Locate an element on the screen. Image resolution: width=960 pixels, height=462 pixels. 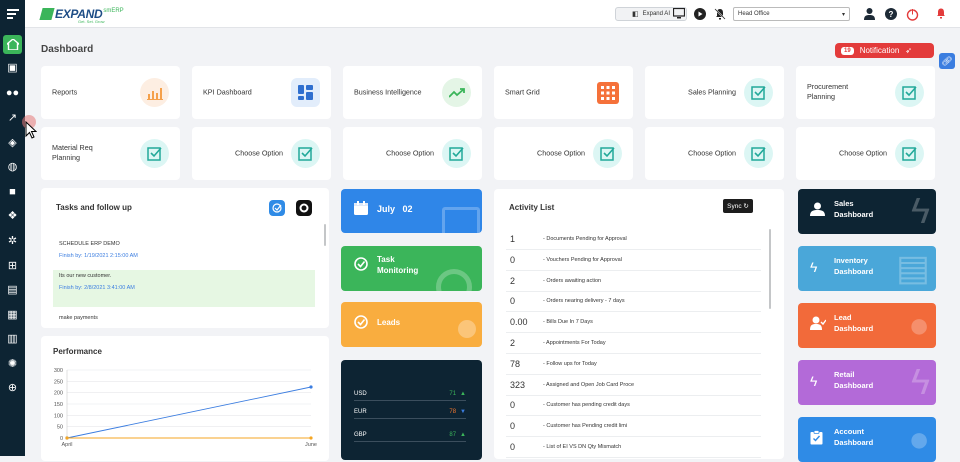
id-card-icon: ▤ is located at coordinates (12, 290).